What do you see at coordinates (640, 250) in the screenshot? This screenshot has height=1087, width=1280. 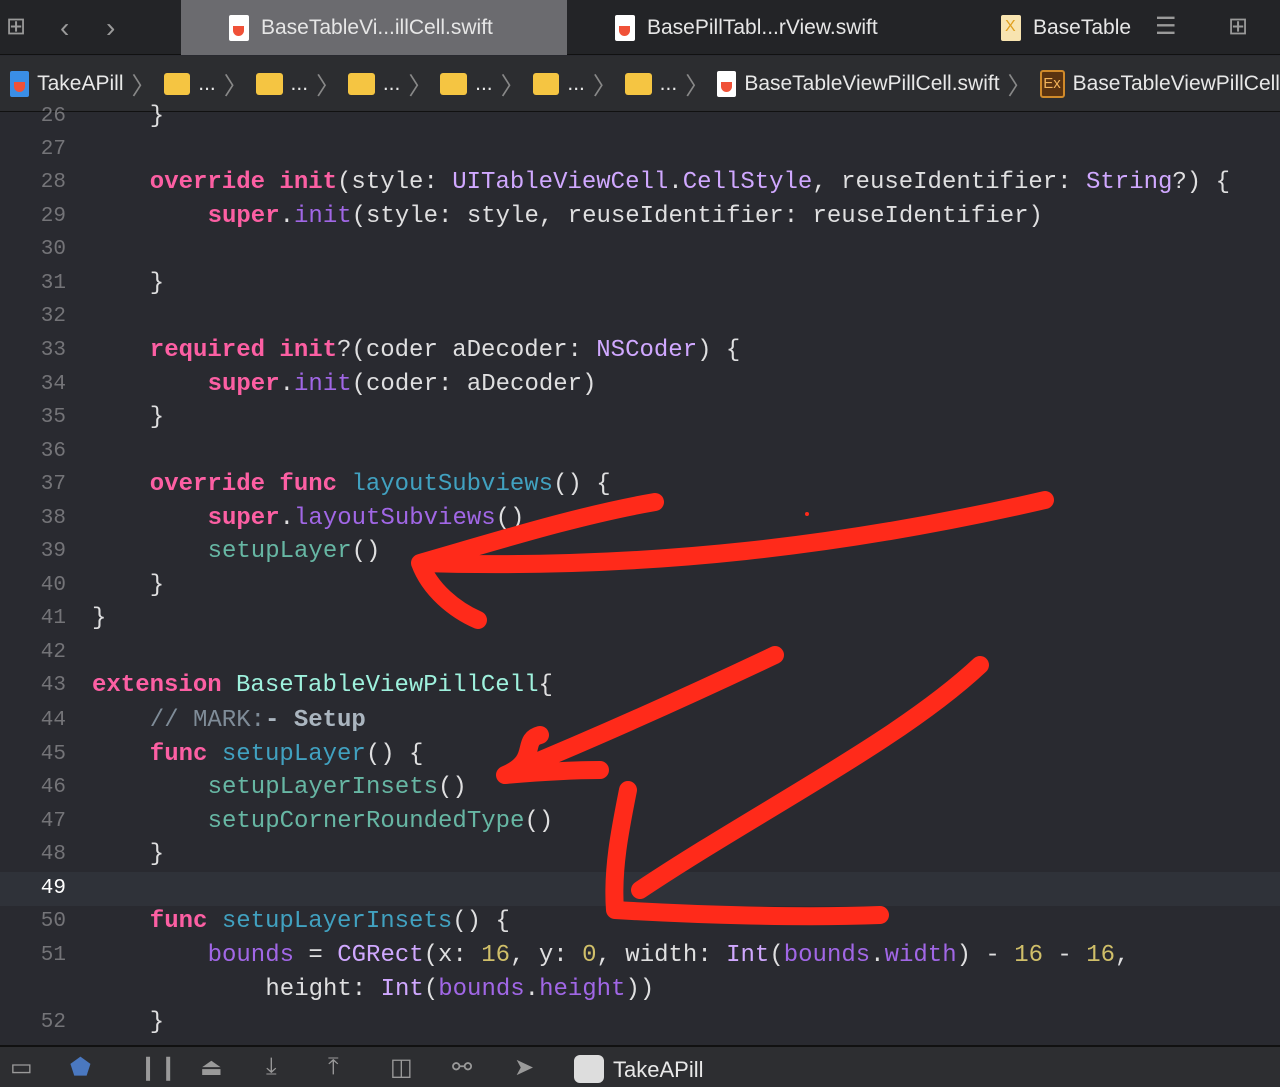 I see `code-line: 30` at bounding box center [640, 250].